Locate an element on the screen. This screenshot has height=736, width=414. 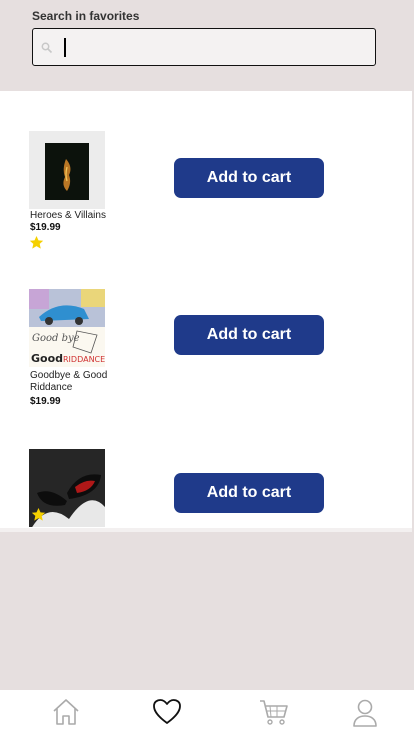
list-divider is located at coordinates (206, 530).